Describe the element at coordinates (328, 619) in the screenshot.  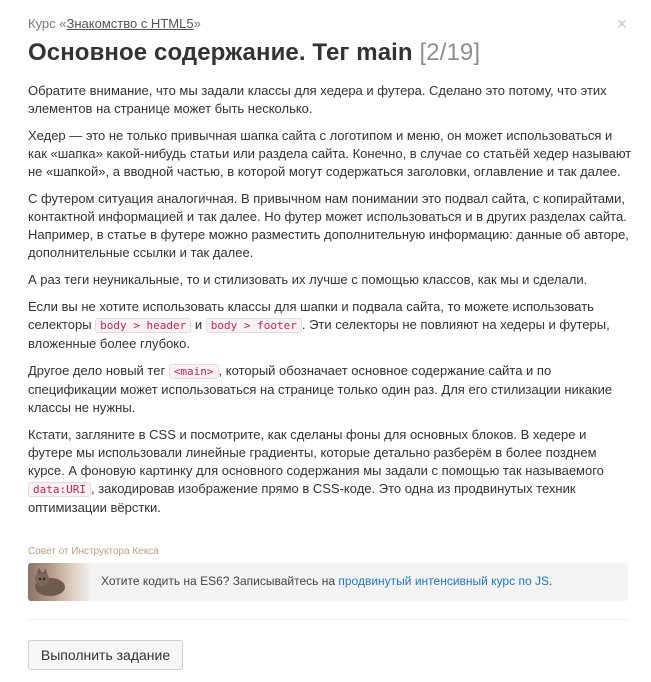
I see `divider` at that location.